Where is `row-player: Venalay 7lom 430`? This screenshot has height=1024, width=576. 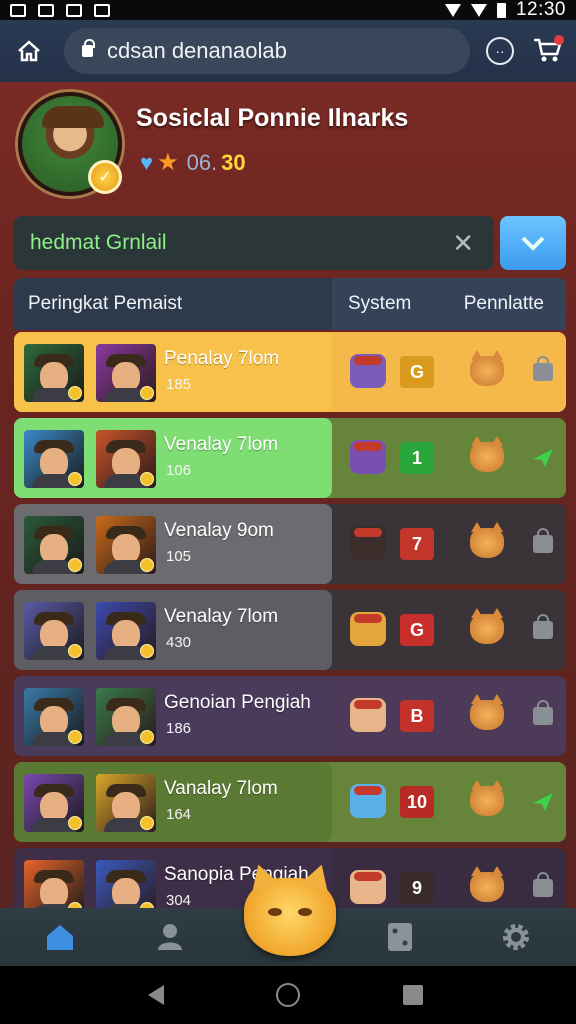
row-player: Venalay 7lom 430 is located at coordinates (173, 630).